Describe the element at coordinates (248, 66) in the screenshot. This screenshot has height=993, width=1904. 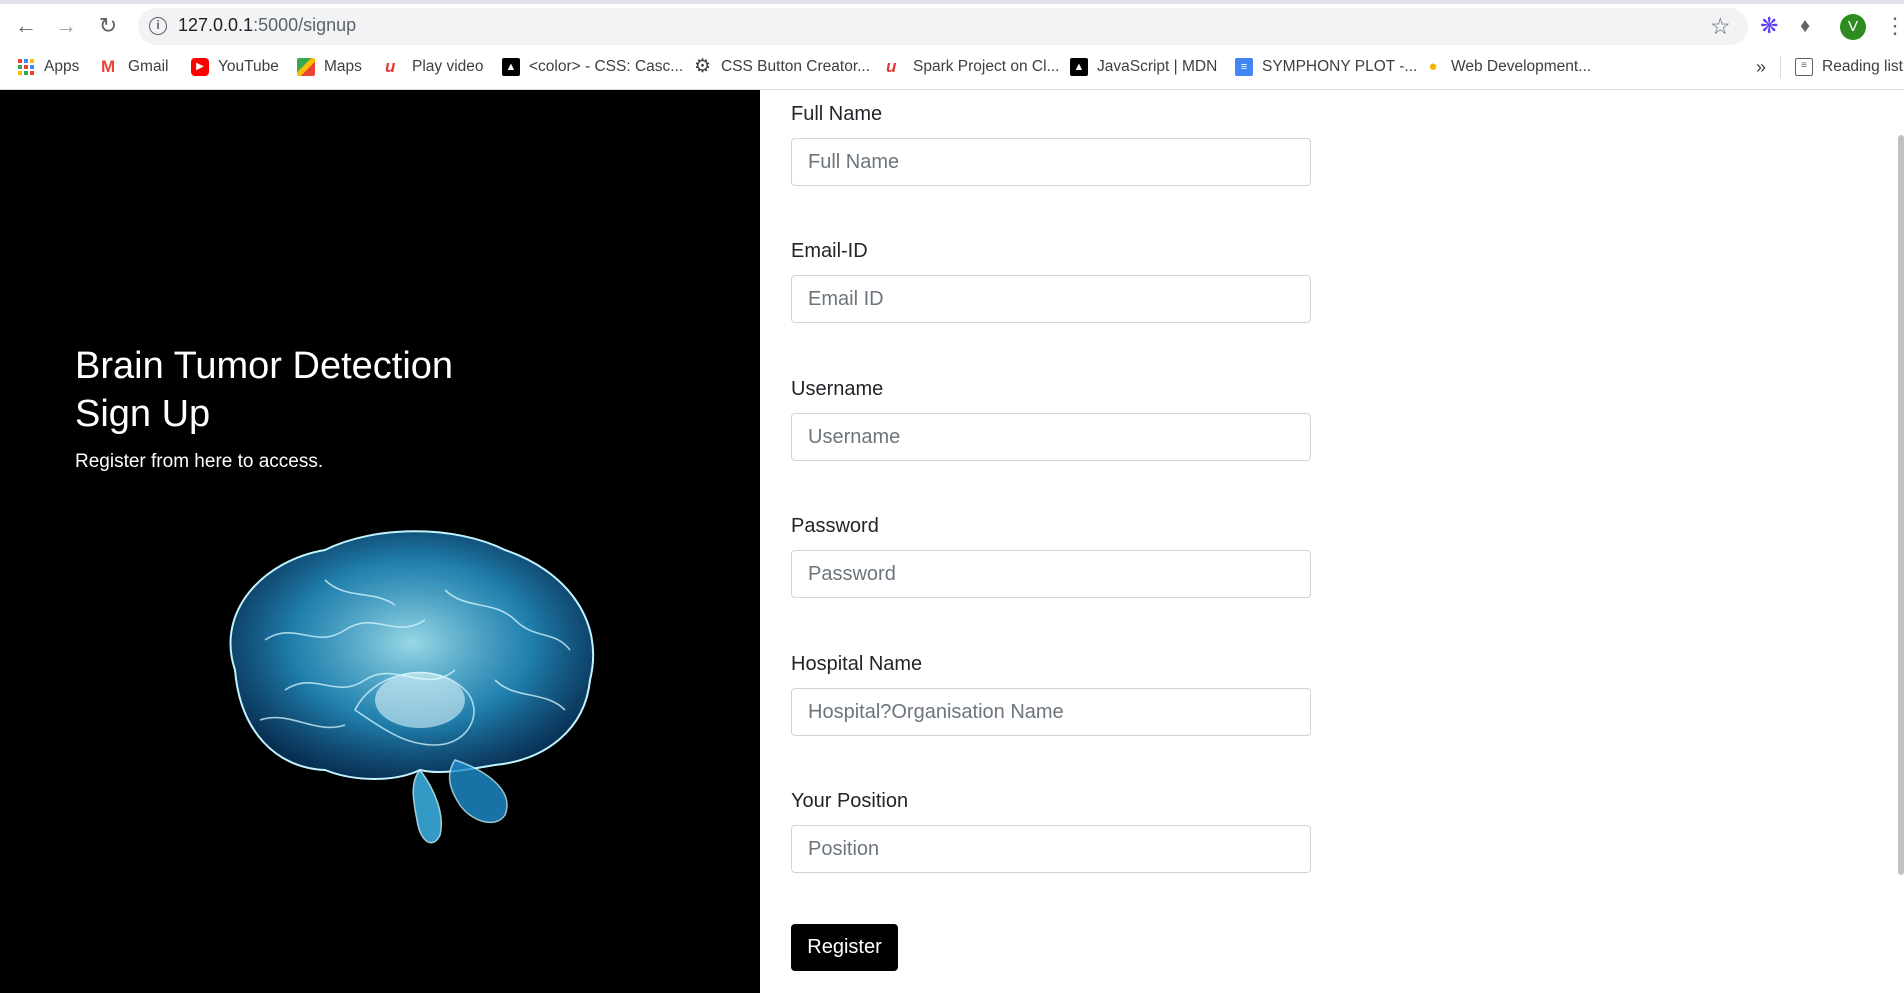
I see `bookmark-label: YouTube` at that location.